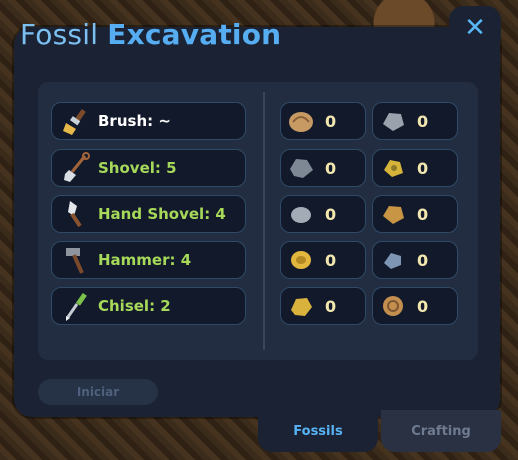 The image size is (518, 460). Describe the element at coordinates (194, 34) in the screenshot. I see `title-bold: Excavation` at that location.